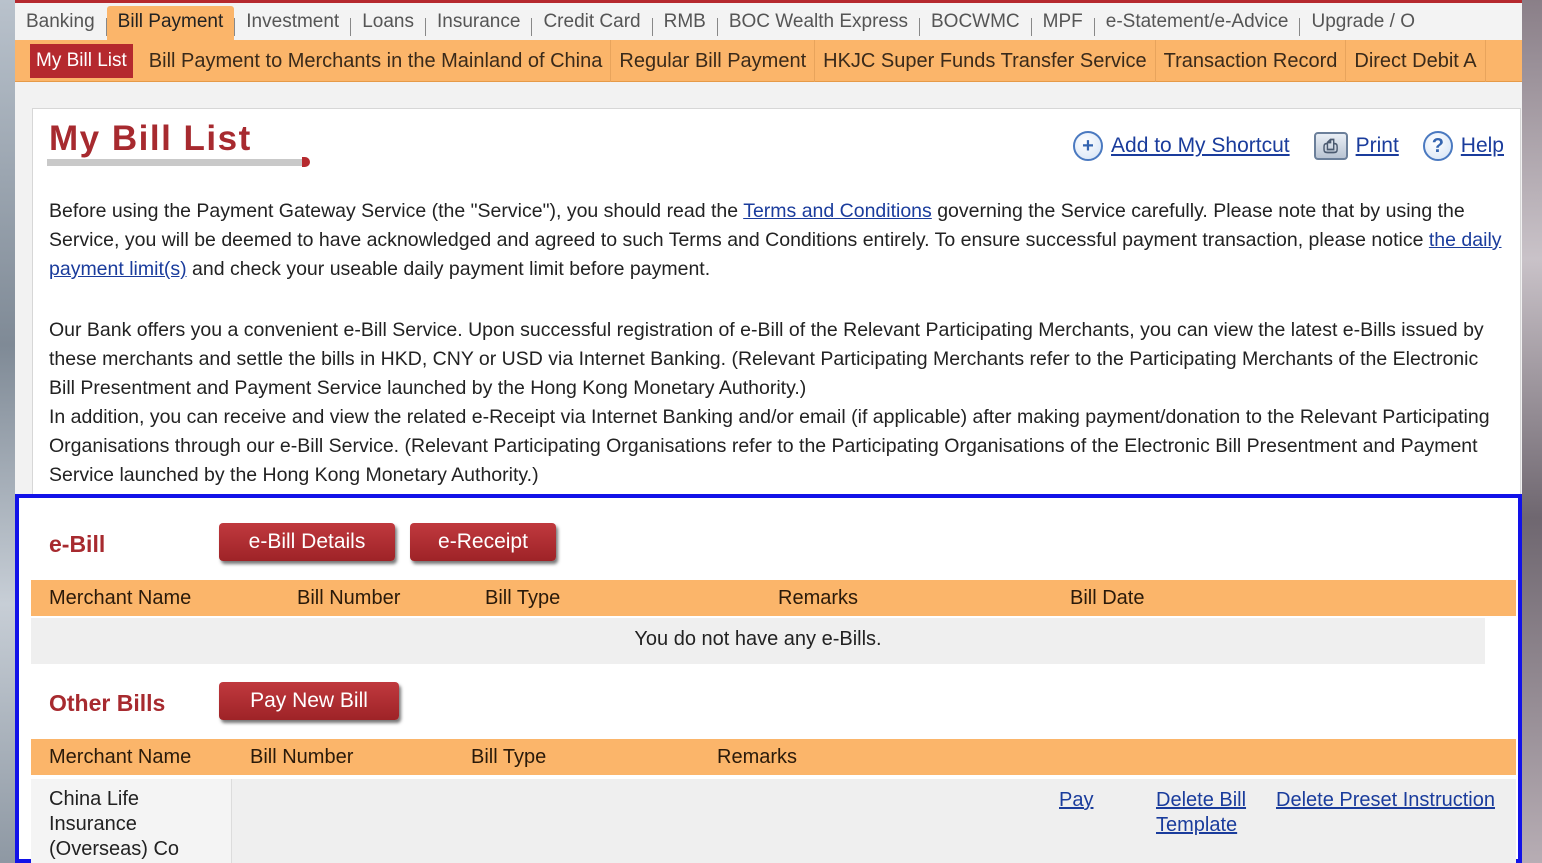  What do you see at coordinates (175, 162) in the screenshot?
I see `title-underline` at bounding box center [175, 162].